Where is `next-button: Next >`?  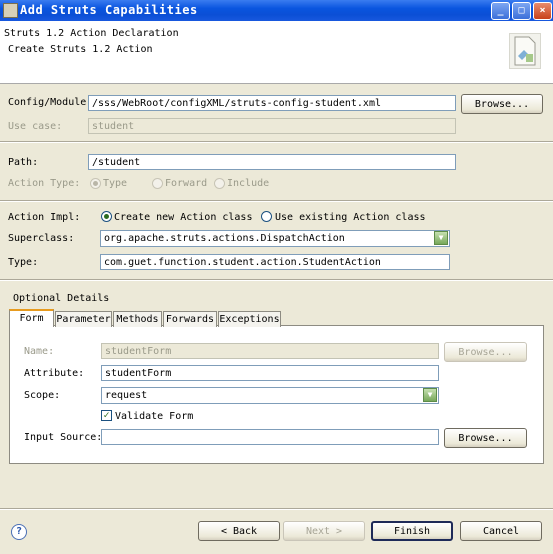
next-button: Next > is located at coordinates (324, 531).